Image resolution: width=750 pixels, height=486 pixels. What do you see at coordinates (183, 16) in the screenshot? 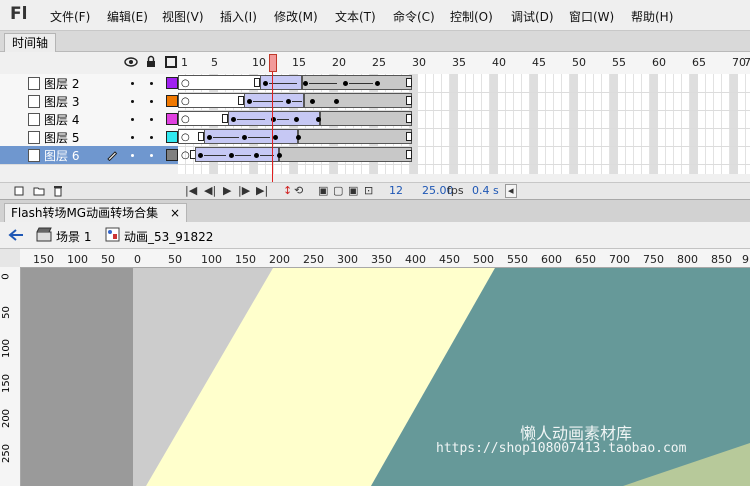
I see `menu-view: 视图(V)` at bounding box center [183, 16].